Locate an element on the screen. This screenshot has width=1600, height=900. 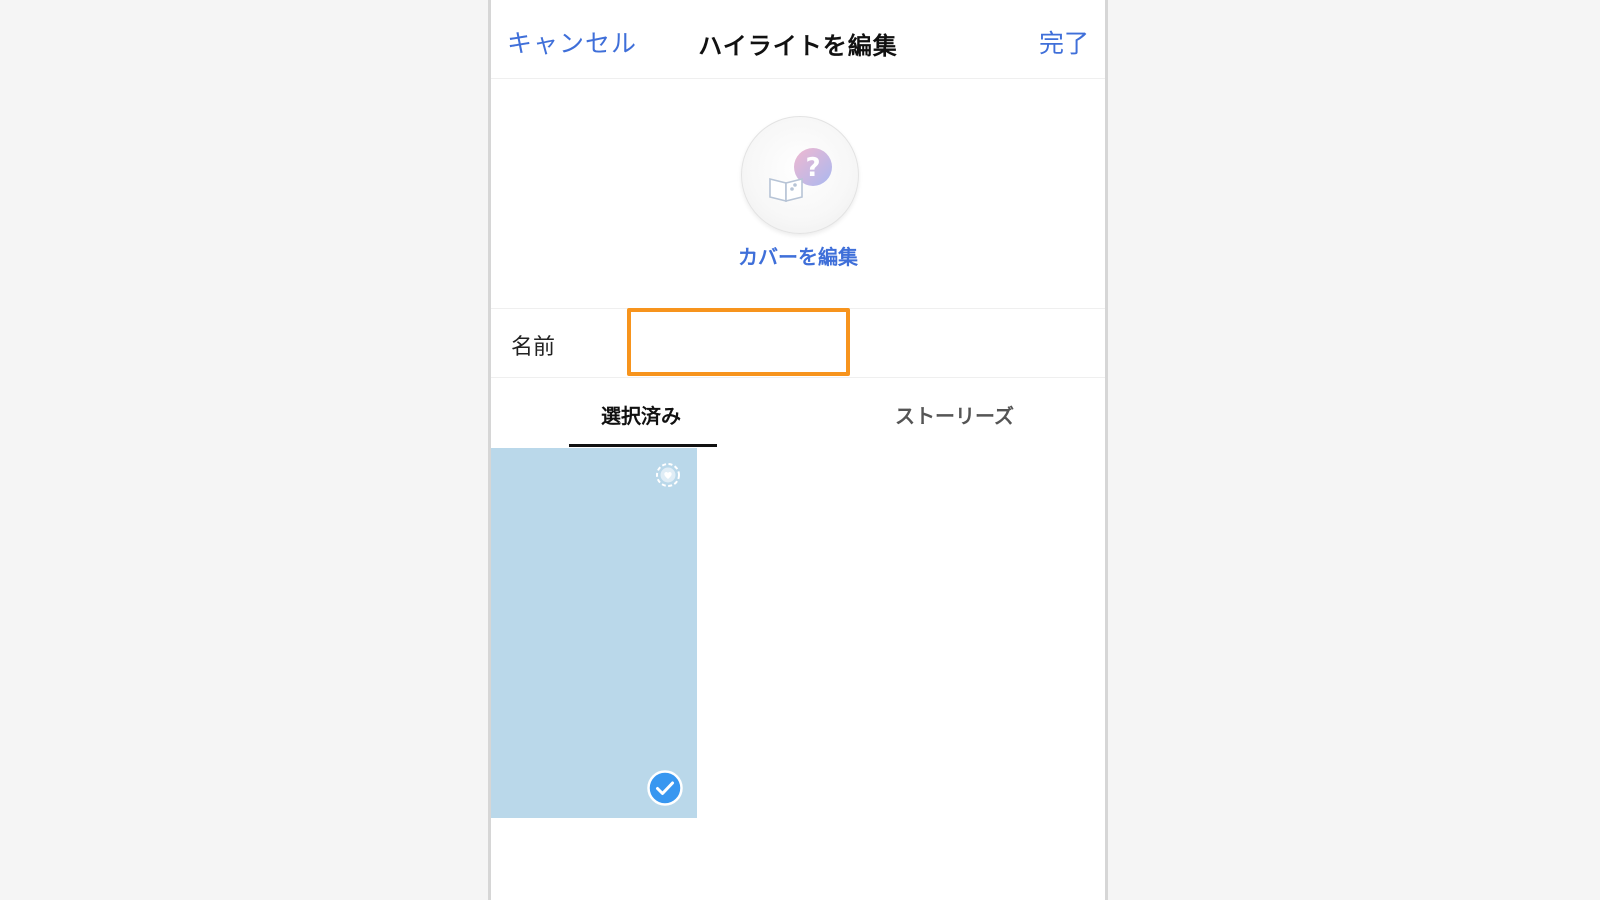
cover-section: ? カバーを編集 is located at coordinates (798, 194).